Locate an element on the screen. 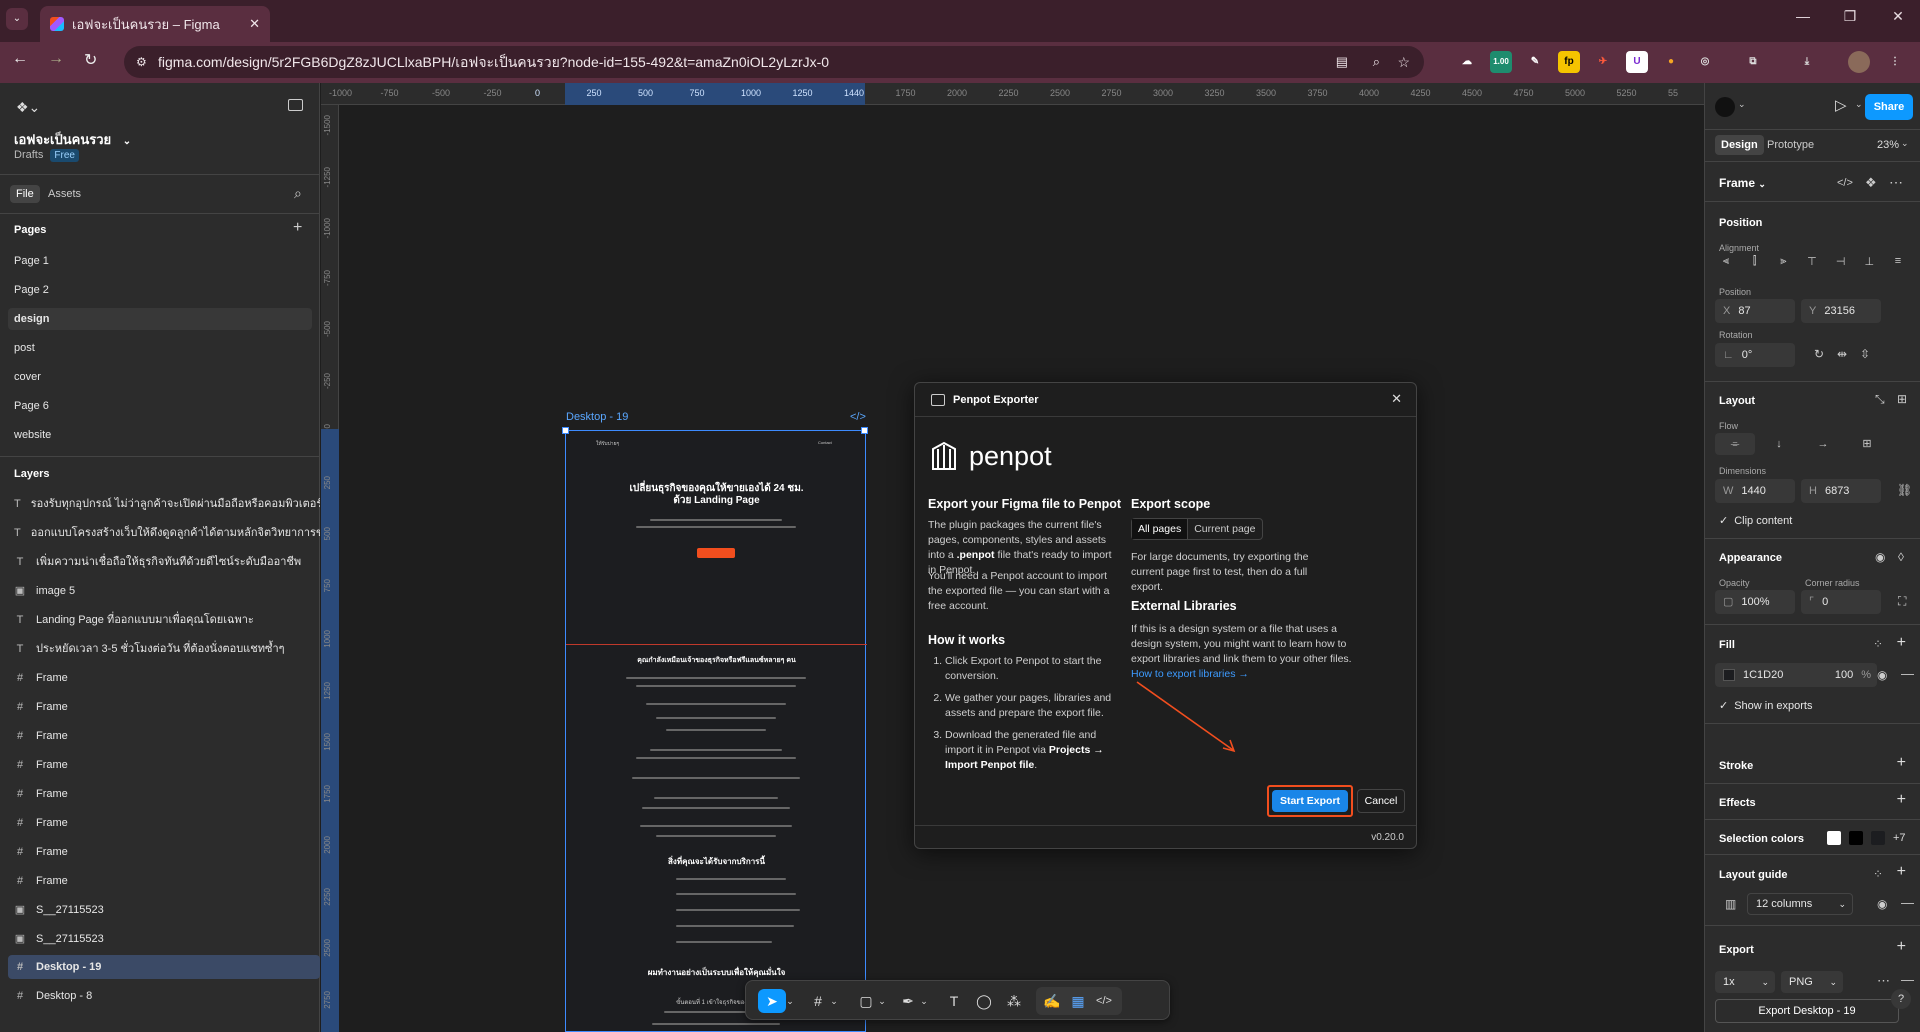 The width and height of the screenshot is (1920, 1032). opacity-field: ▢ 100% is located at coordinates (1755, 602).